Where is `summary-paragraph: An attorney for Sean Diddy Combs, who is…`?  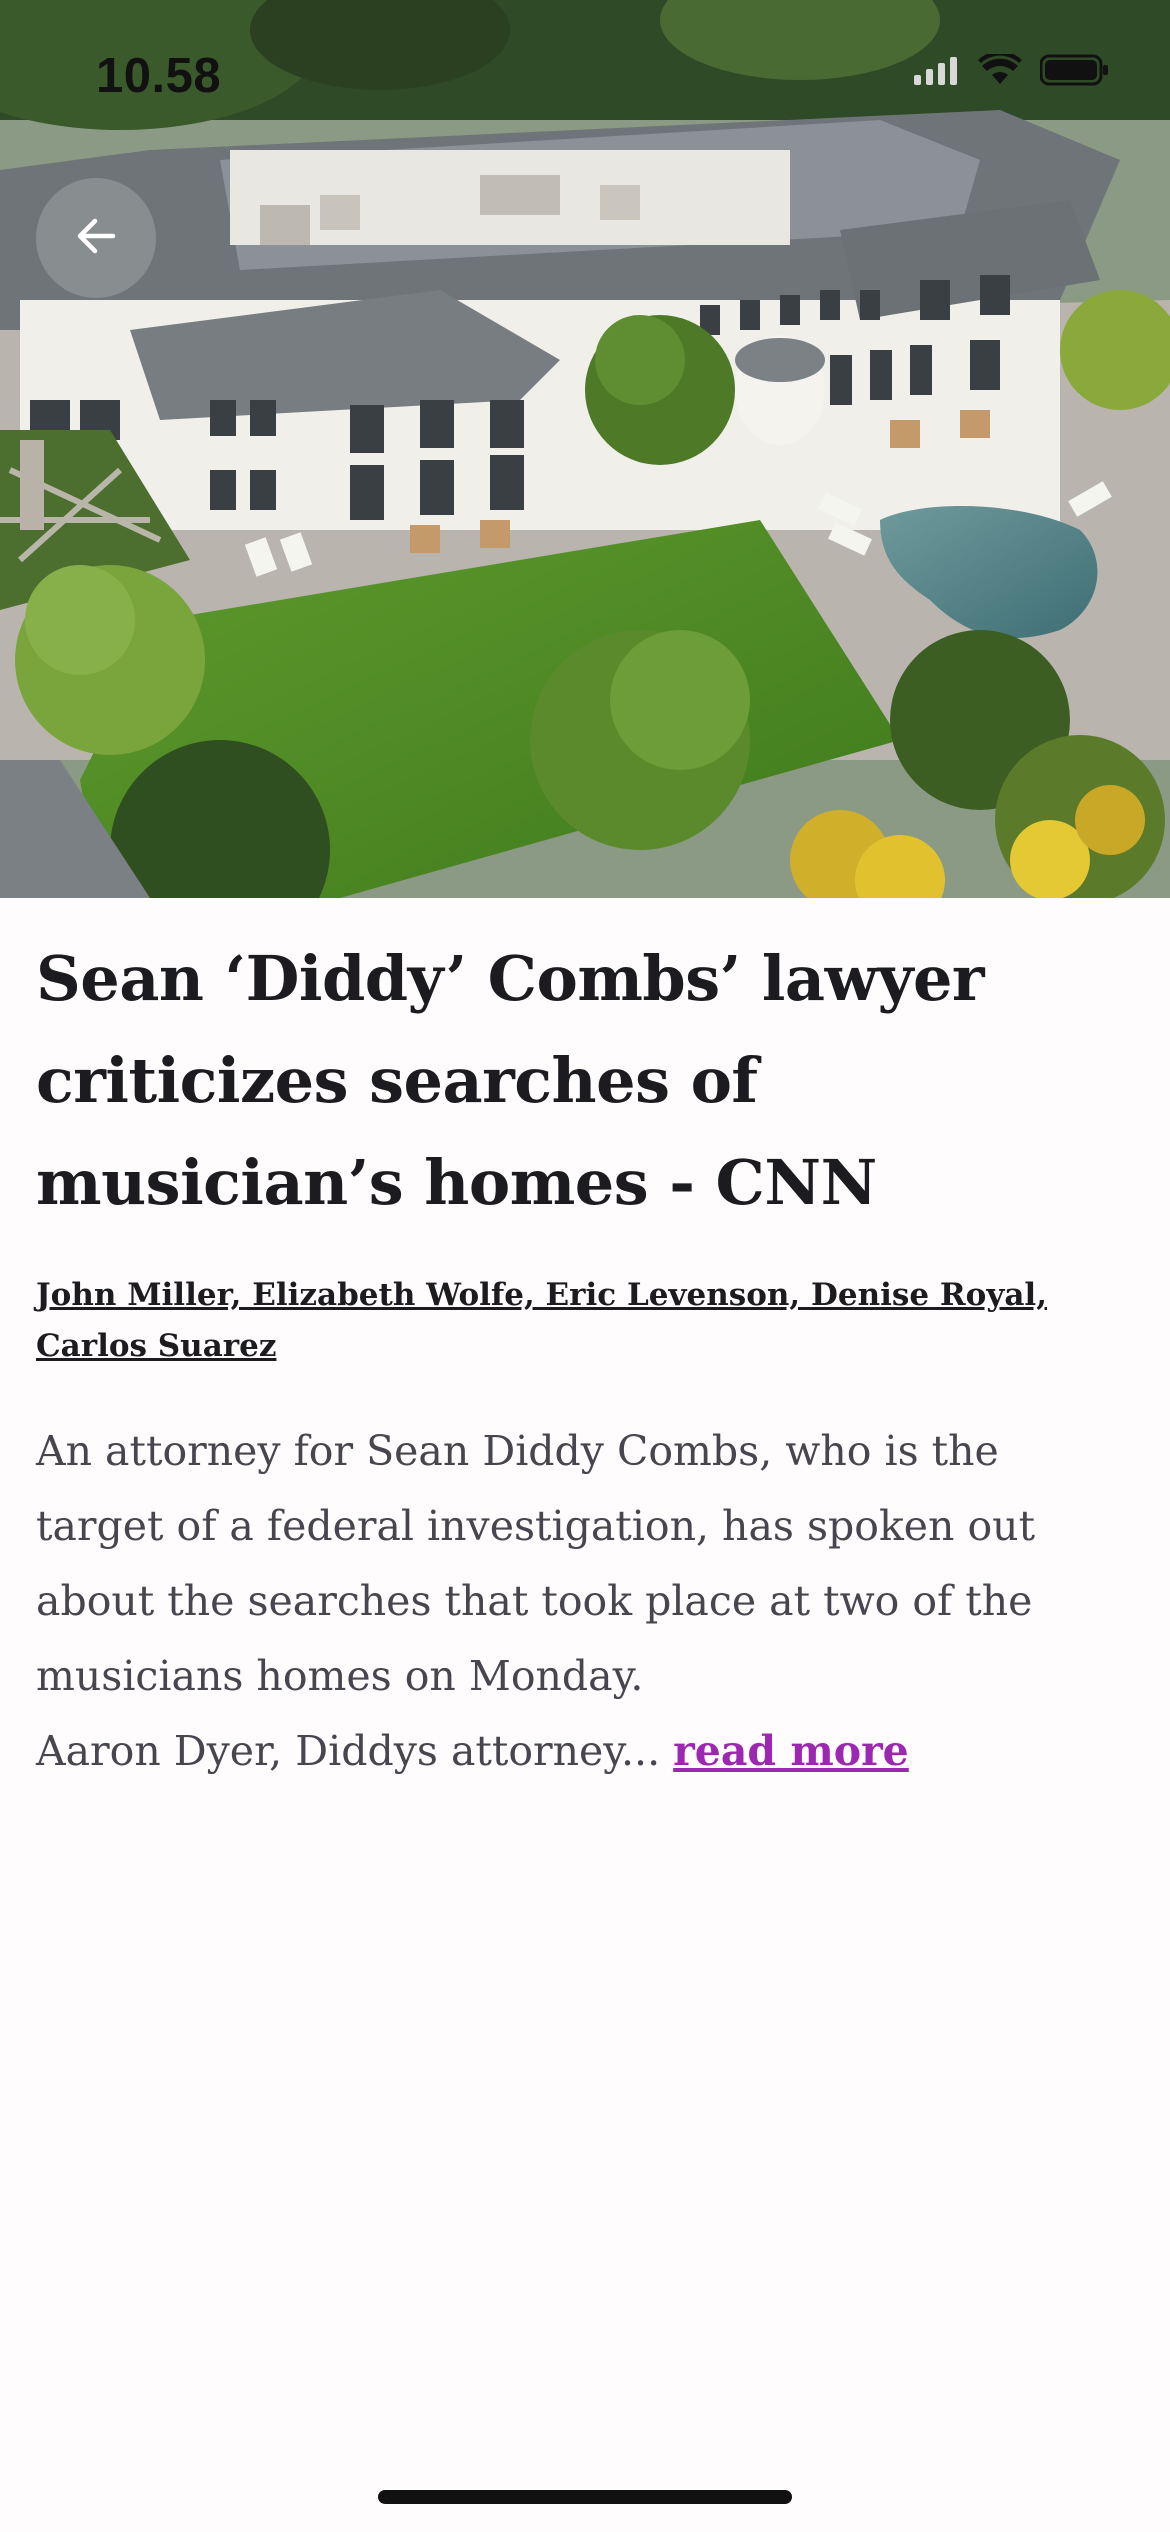 summary-paragraph: An attorney for Sean Diddy Combs, who is… is located at coordinates (536, 1563).